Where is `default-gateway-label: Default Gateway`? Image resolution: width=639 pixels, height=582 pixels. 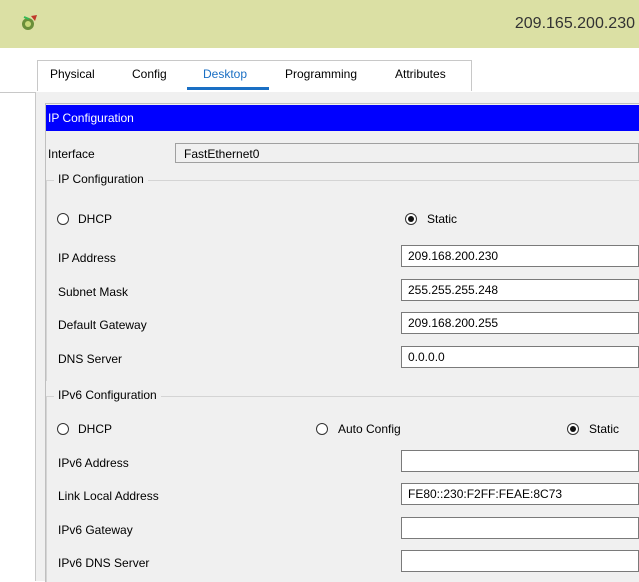
default-gateway-label: Default Gateway is located at coordinates (102, 325).